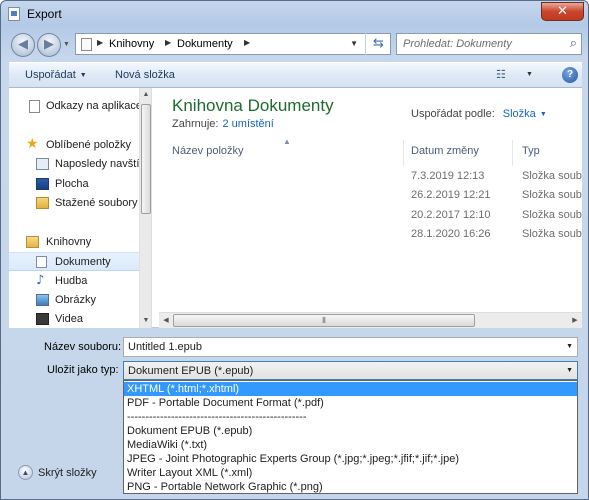 The height and width of the screenshot is (500, 589). I want to click on scroll-up-icon: ▲, so click(145, 95).